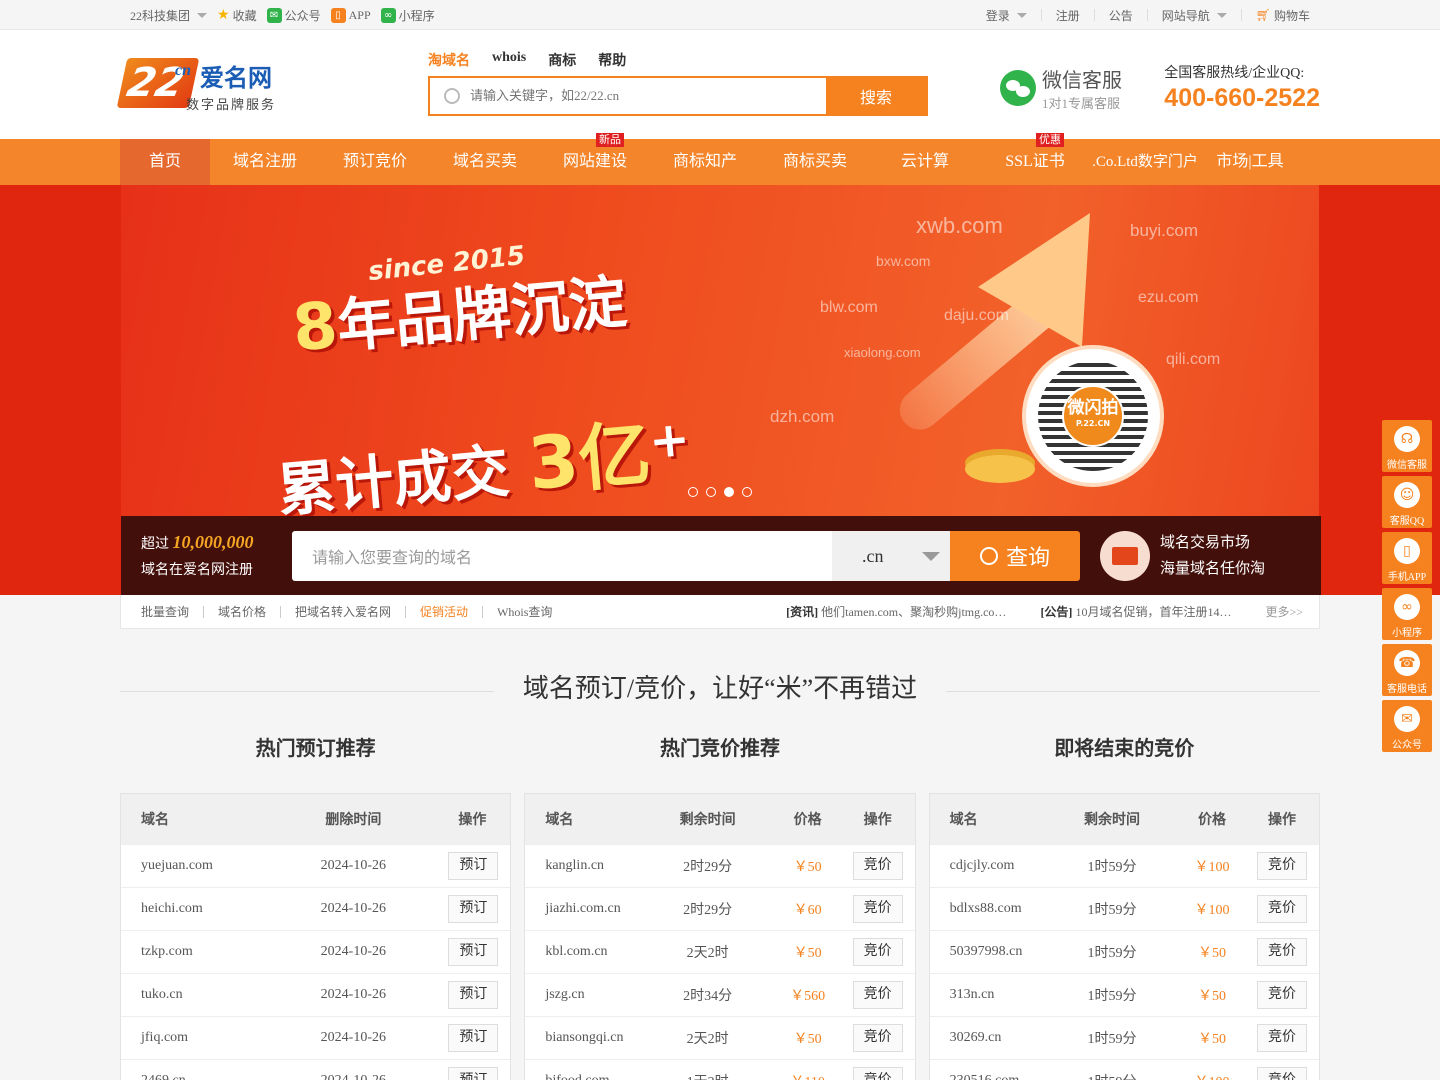 The image size is (1440, 1080). I want to click on row-domain: 313n.cn, so click(1003, 995).